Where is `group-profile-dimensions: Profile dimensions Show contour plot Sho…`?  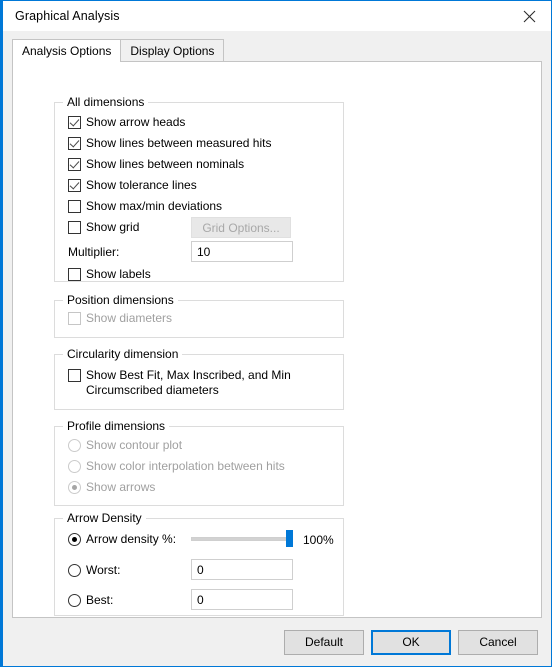
group-profile-dimensions: Profile dimensions Show contour plot Sho… is located at coordinates (199, 462).